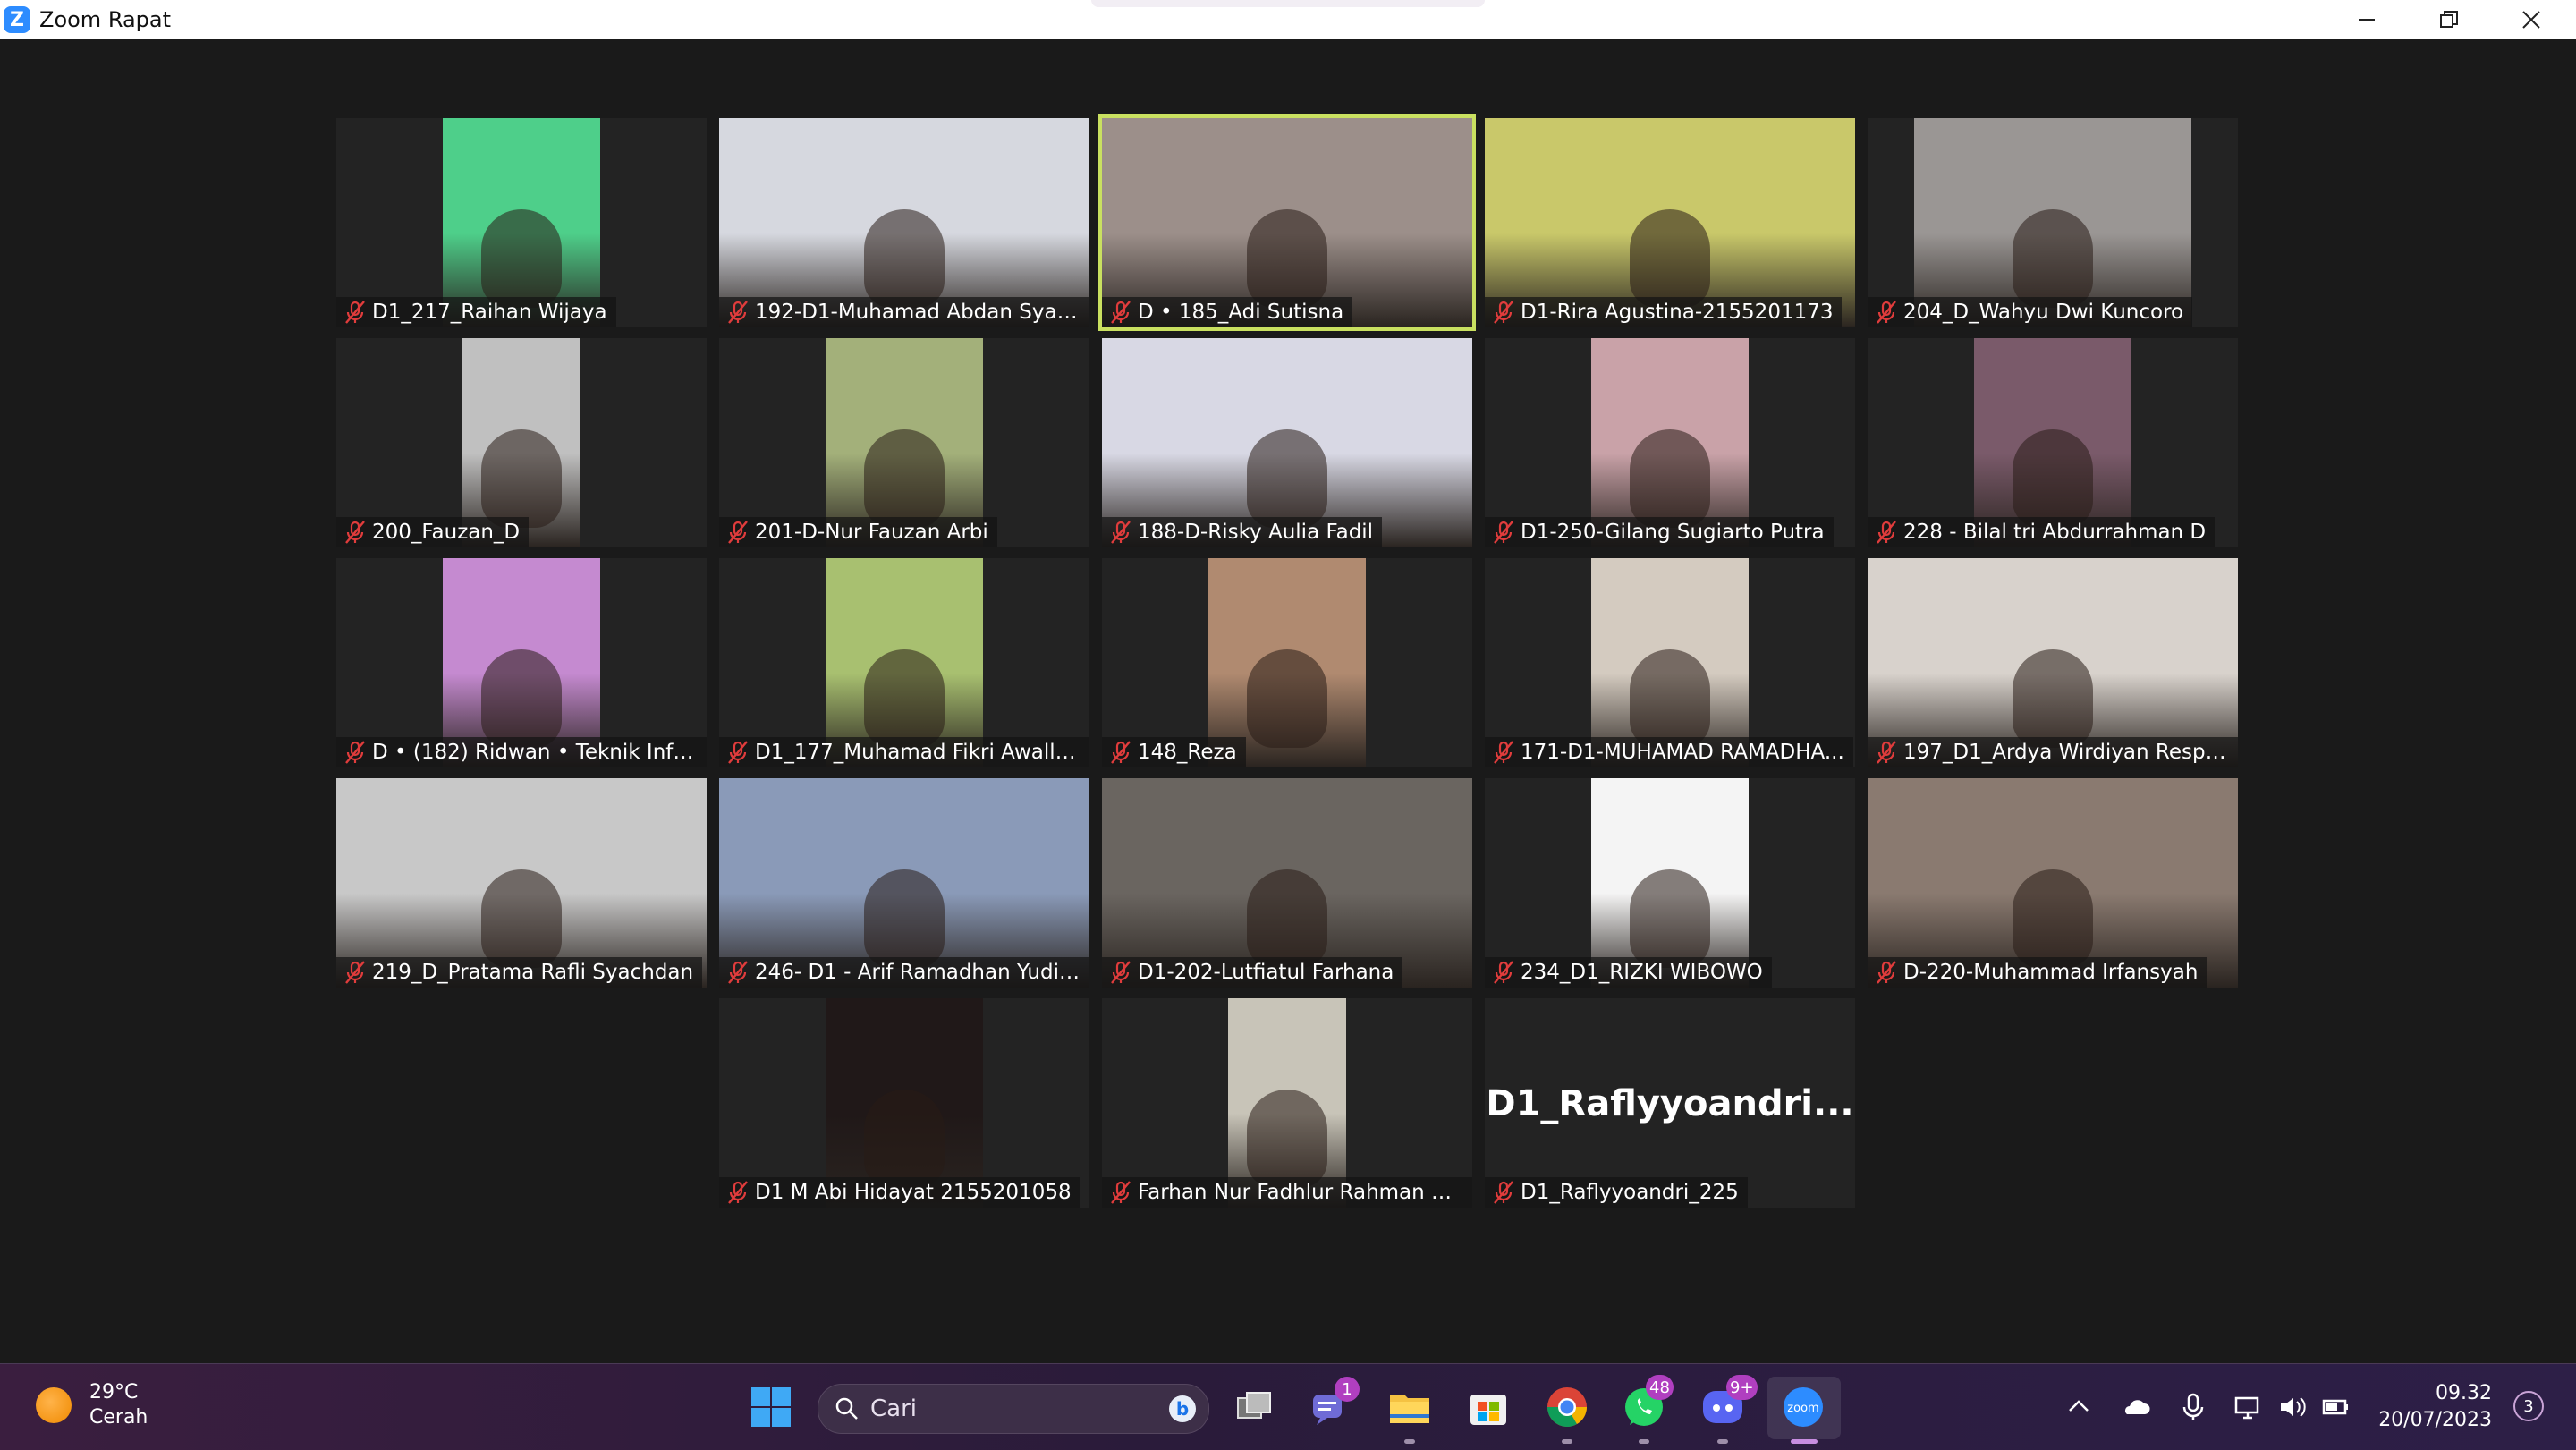  What do you see at coordinates (2079, 1407) in the screenshot?
I see `show-hidden-icons-chevron-up-icon` at bounding box center [2079, 1407].